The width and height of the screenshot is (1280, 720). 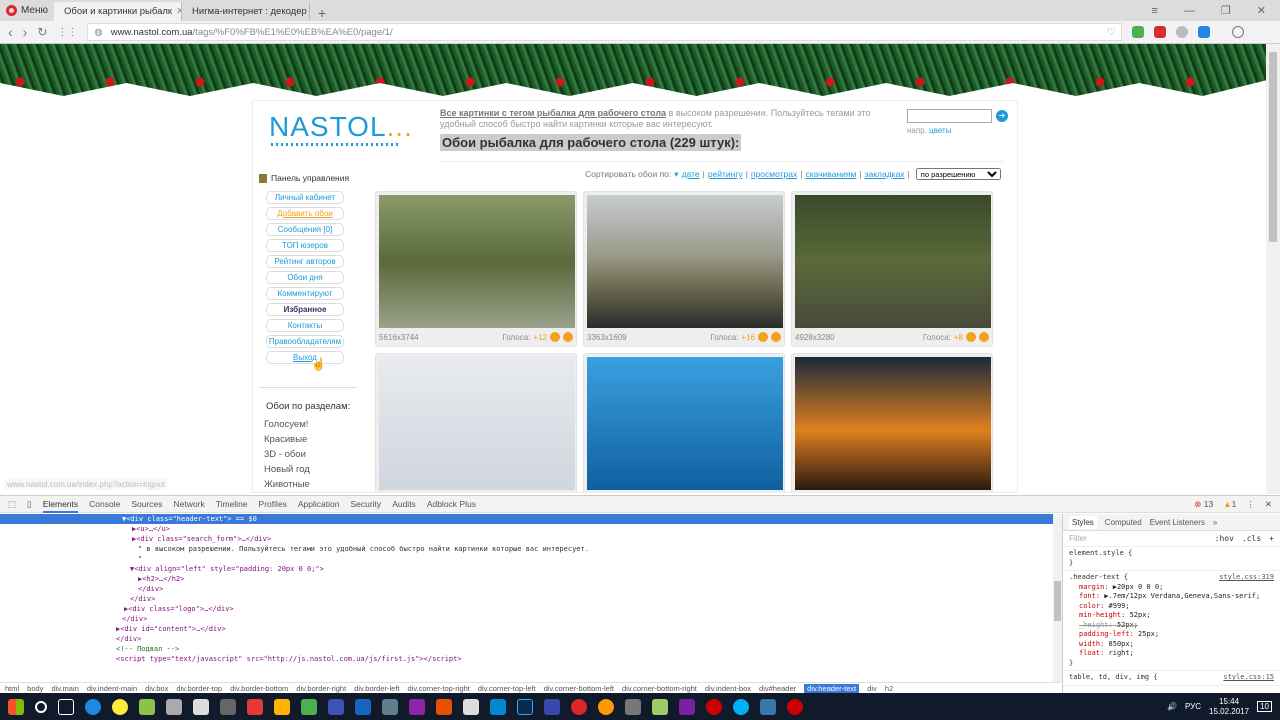 I want to click on tab-console: Console, so click(x=104, y=504).